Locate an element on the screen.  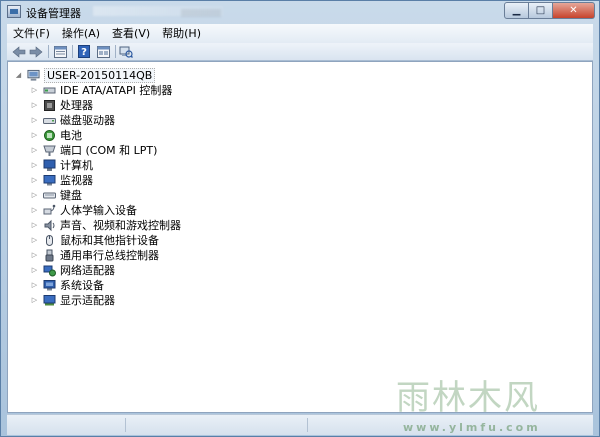
tree-item-keyboard: ▷ 键盘 is located at coordinates (56, 195).